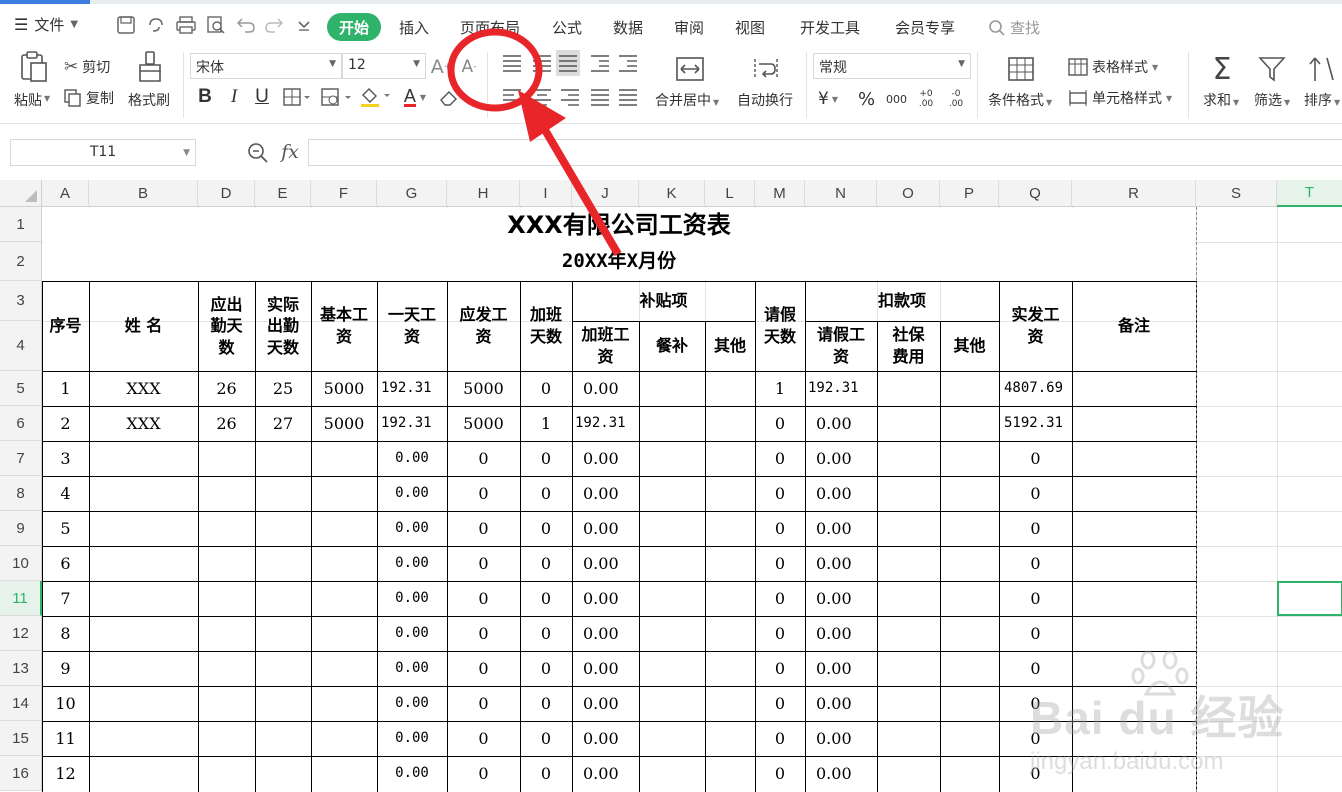 The image size is (1342, 792). I want to click on column-header-p: P, so click(969, 193).